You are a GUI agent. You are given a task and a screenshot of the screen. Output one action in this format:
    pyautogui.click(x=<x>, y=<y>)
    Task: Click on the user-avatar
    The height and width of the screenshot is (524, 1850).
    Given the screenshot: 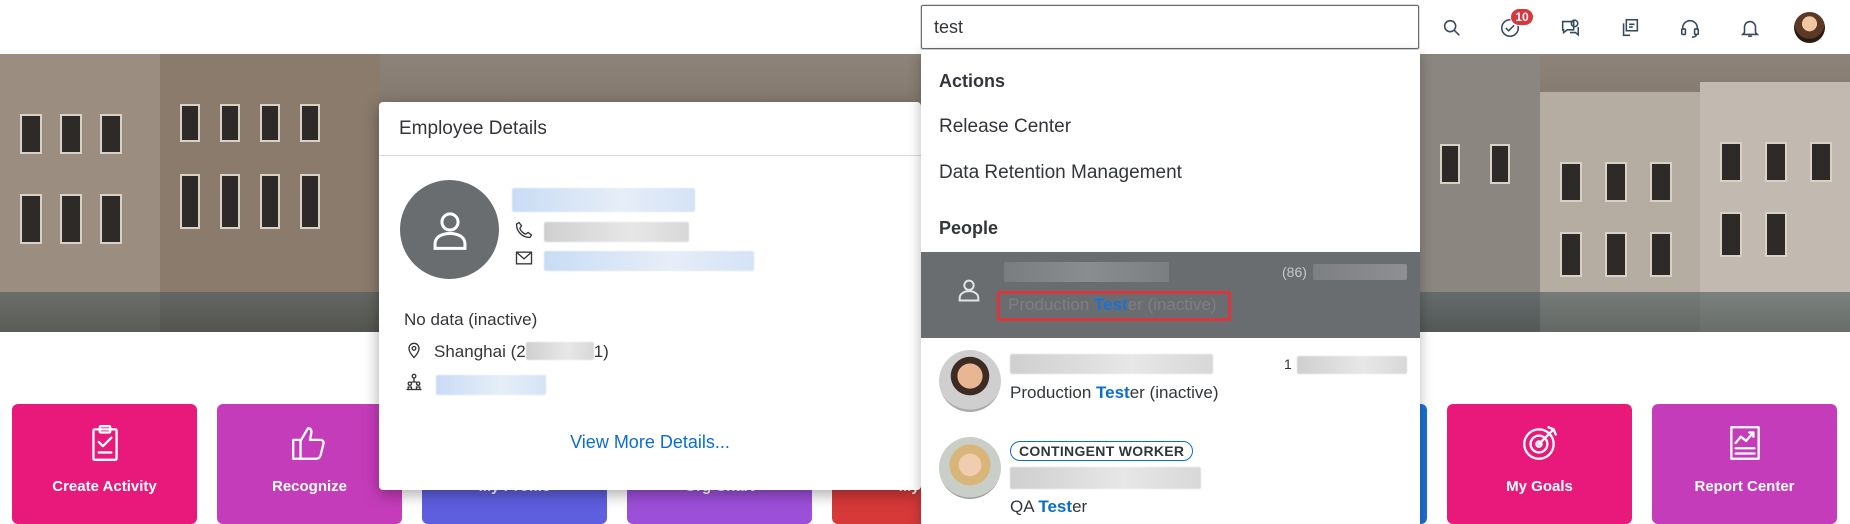 What is the action you would take?
    pyautogui.click(x=1809, y=27)
    